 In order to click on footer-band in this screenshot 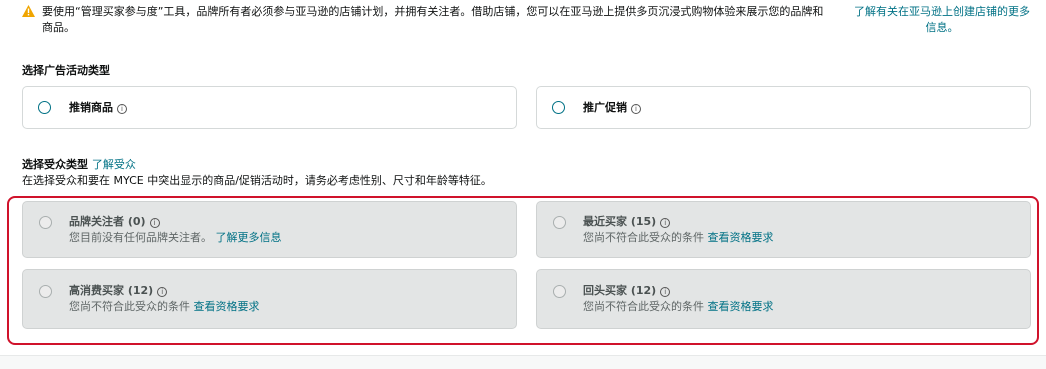, I will do `click(523, 362)`.